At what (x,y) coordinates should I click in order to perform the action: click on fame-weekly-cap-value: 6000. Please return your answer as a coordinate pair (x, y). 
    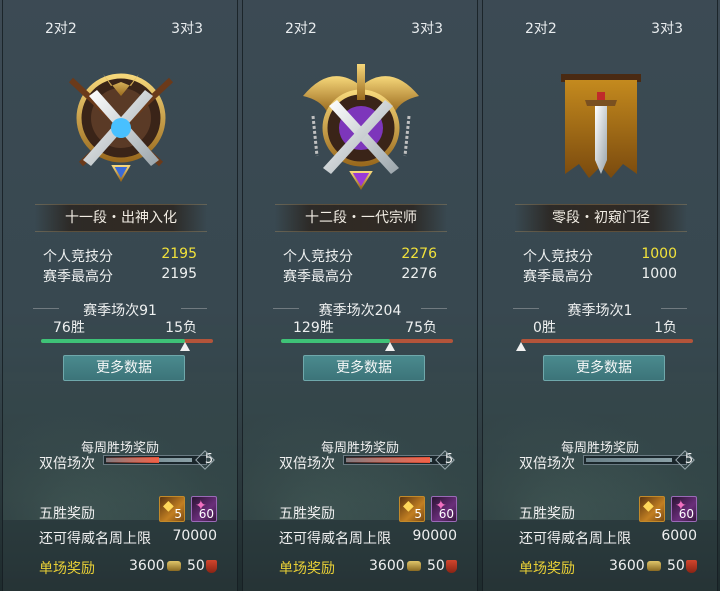
    Looking at the image, I should click on (679, 536).